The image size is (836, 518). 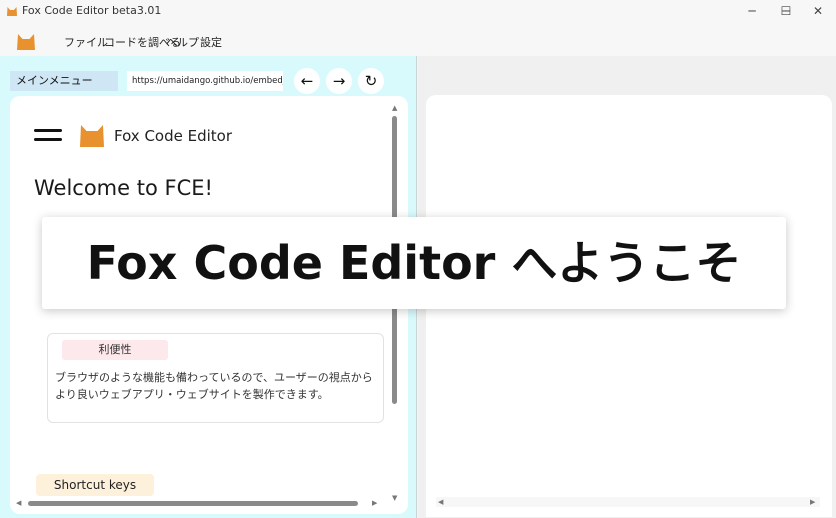 What do you see at coordinates (394, 108) in the screenshot?
I see `scroll-up-icon: ▲` at bounding box center [394, 108].